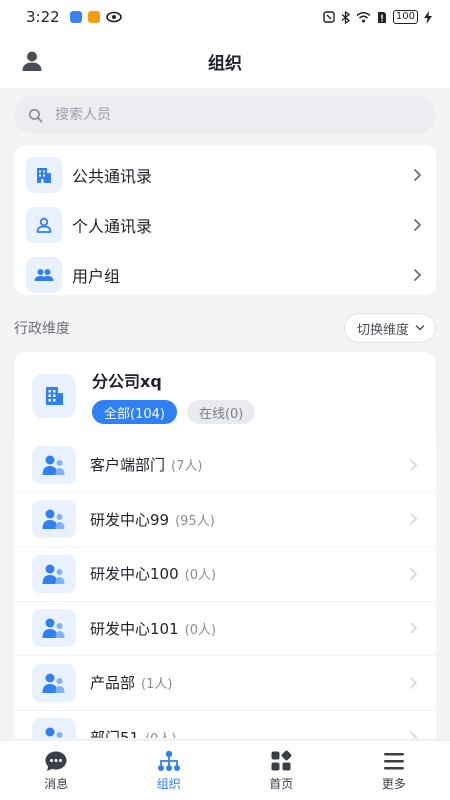 This screenshot has height=800, width=450. I want to click on switch-dimension-label: 切换维度, so click(382, 330).